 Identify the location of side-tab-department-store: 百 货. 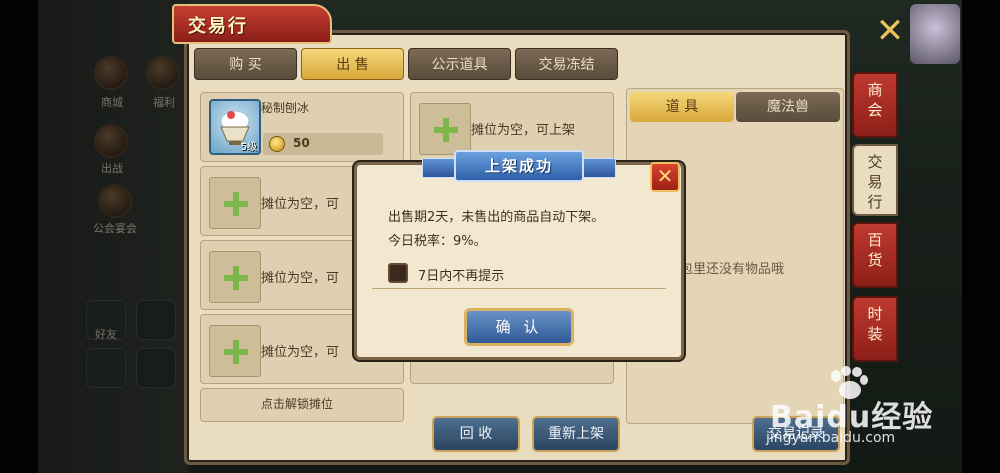
(875, 255).